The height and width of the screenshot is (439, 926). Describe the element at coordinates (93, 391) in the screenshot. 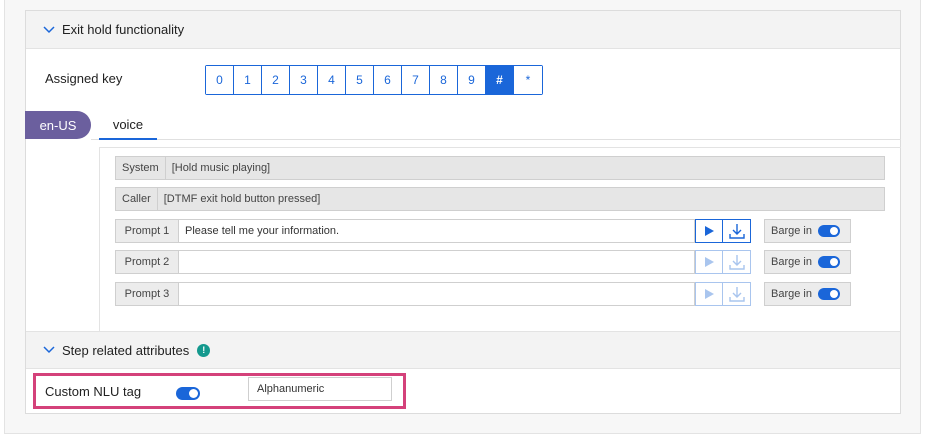

I see `custom-nlu-label: Custom NLU tag` at that location.